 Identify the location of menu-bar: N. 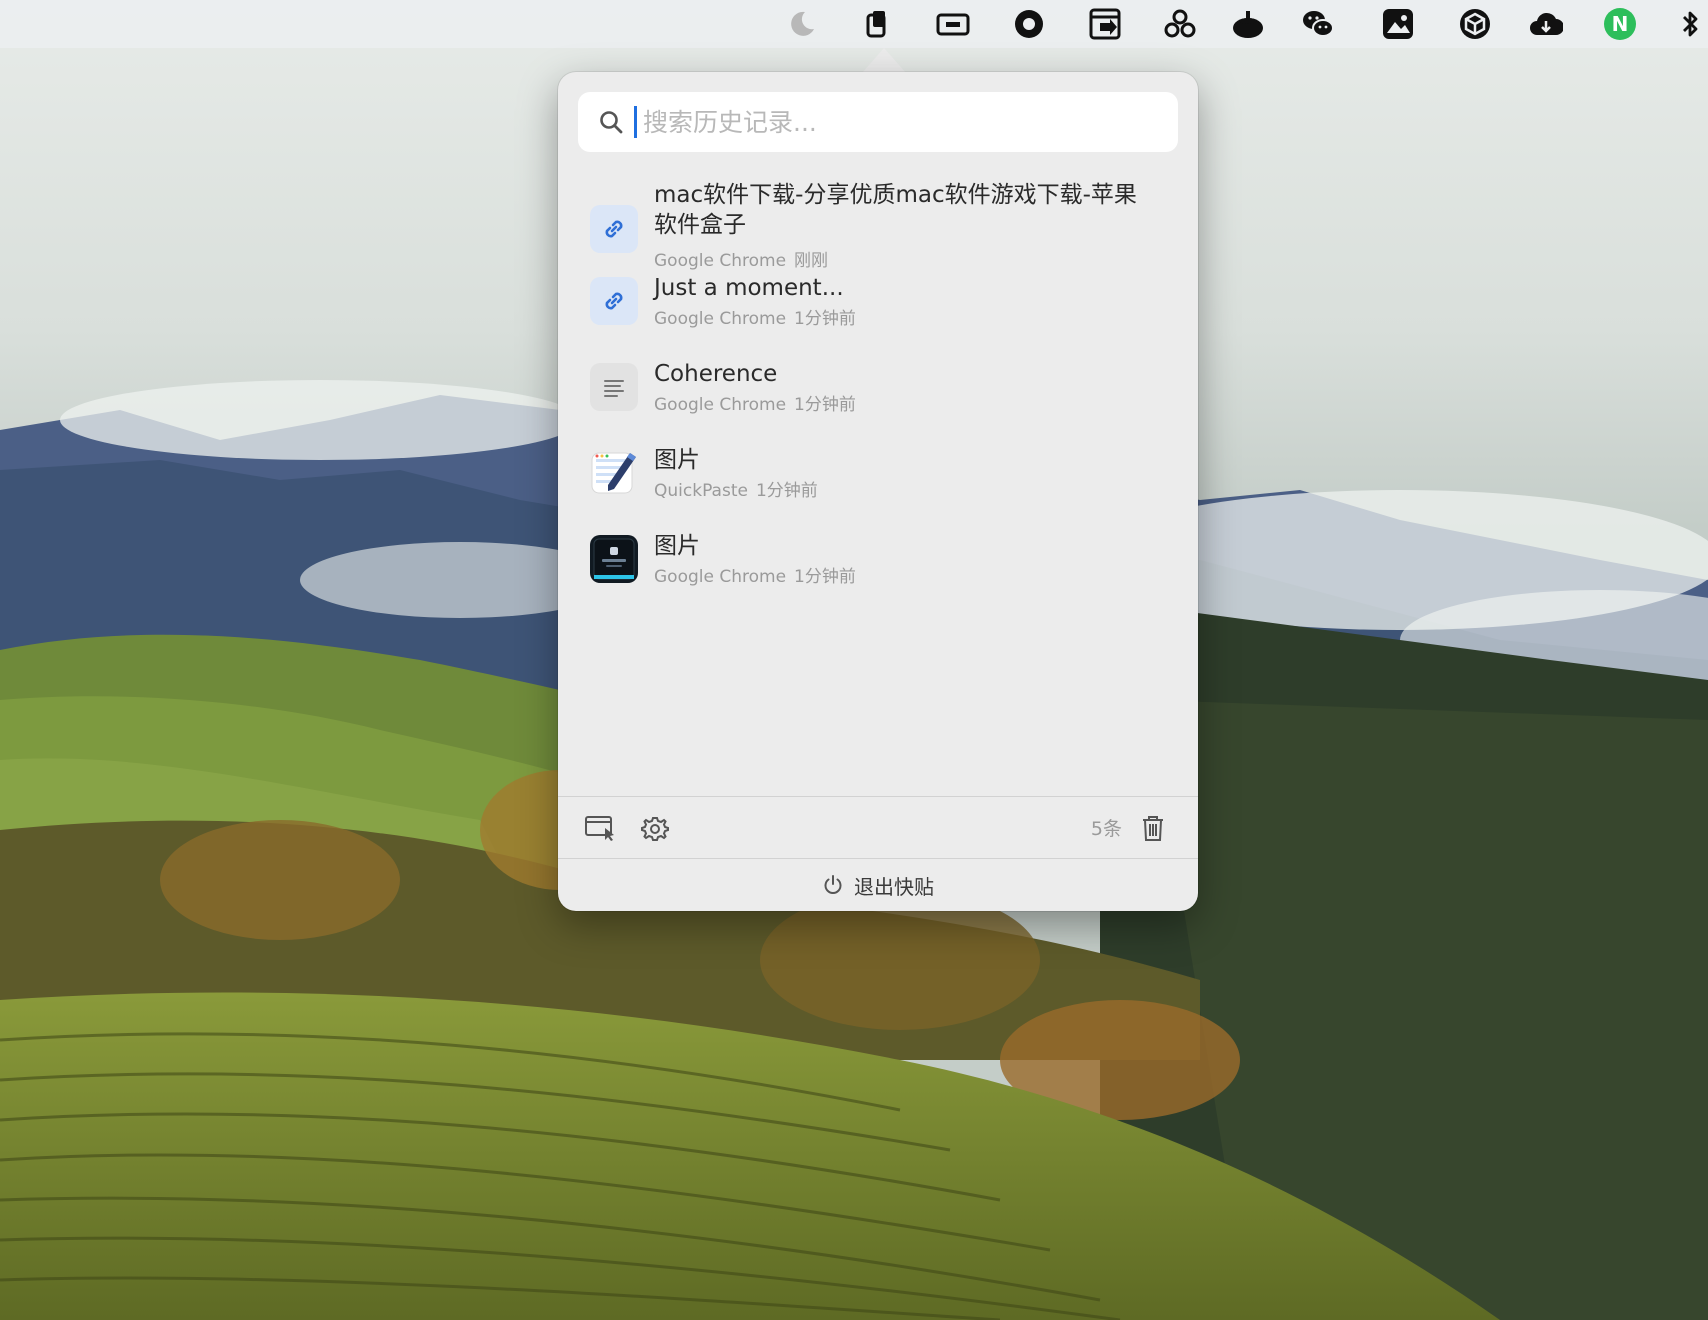
(854, 24).